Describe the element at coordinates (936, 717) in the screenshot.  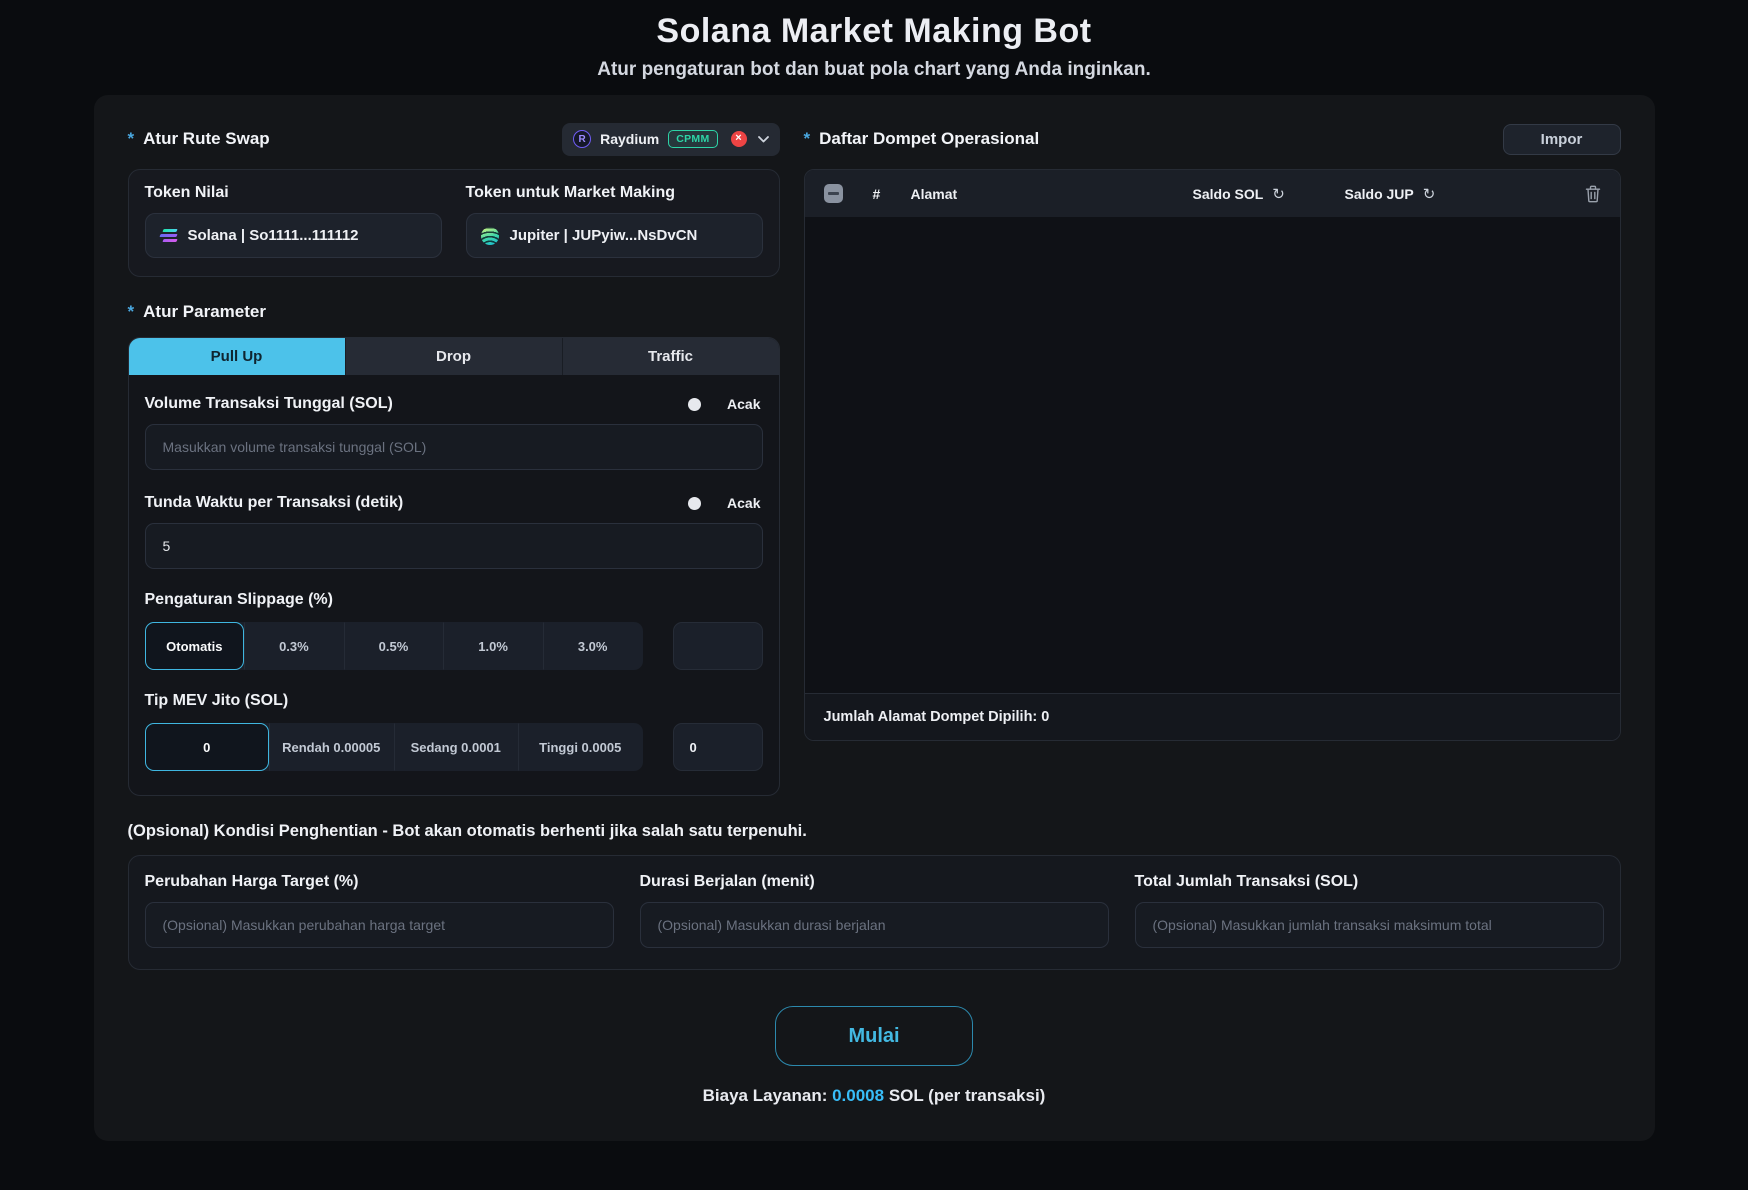
I see `selected-wallets-count: Jumlah Alamat Dompet Dipilih: 0` at that location.